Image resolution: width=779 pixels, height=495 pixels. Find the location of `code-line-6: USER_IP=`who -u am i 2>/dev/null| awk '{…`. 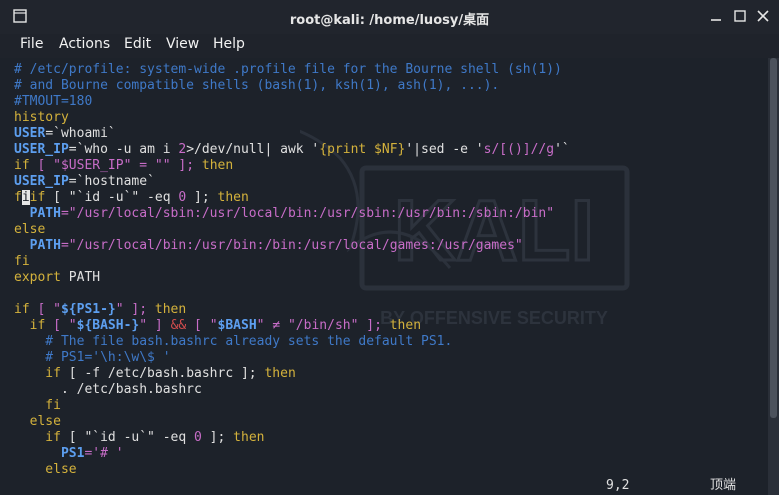

code-line-6: USER_IP=`who -u am i 2>/dev/null| awk '{… is located at coordinates (292, 150).